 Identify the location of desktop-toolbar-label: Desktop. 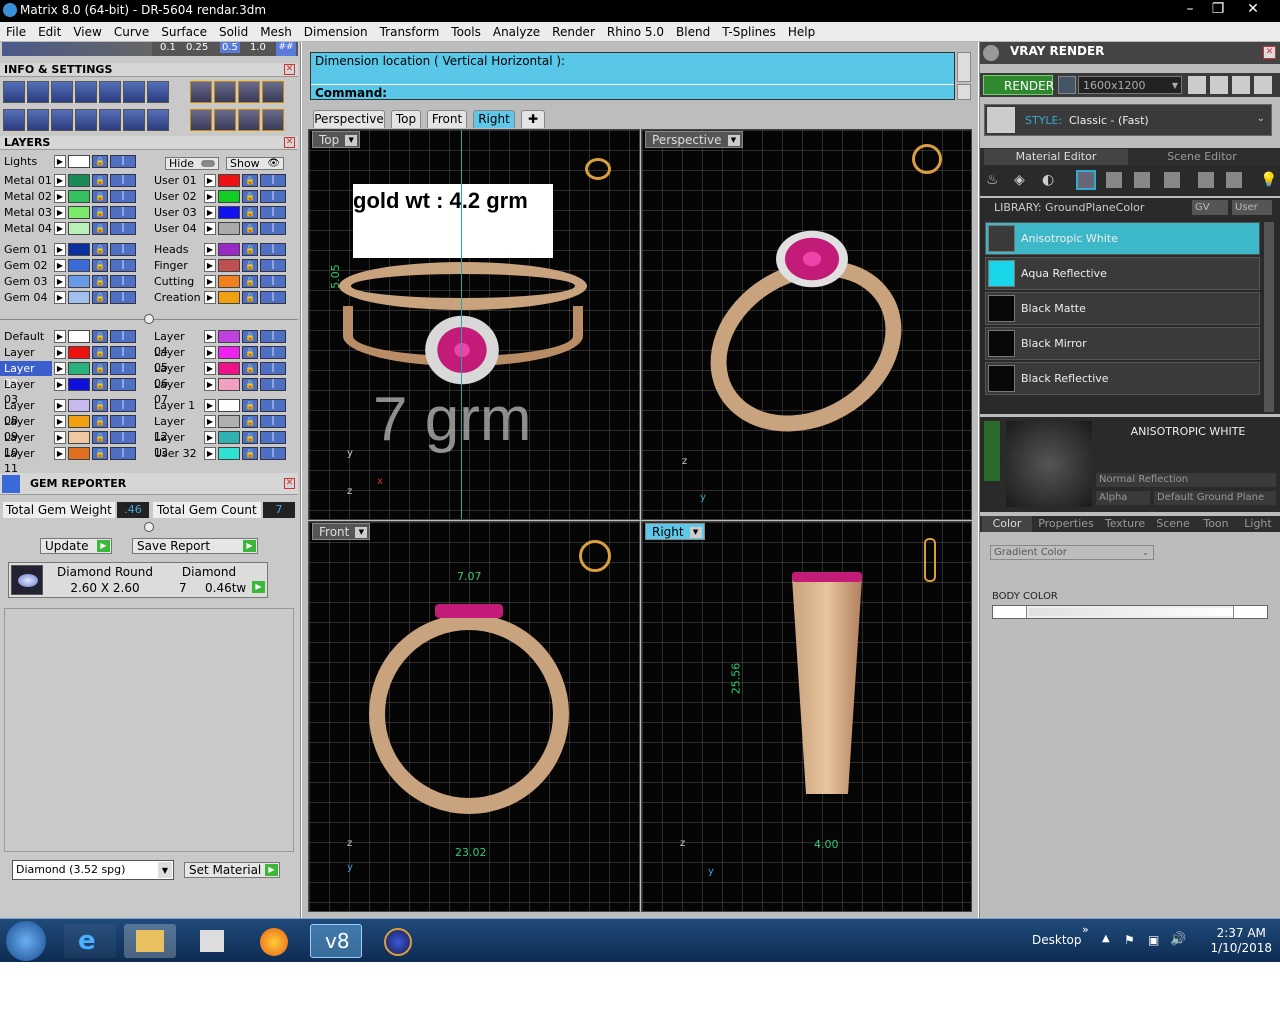
(1057, 940).